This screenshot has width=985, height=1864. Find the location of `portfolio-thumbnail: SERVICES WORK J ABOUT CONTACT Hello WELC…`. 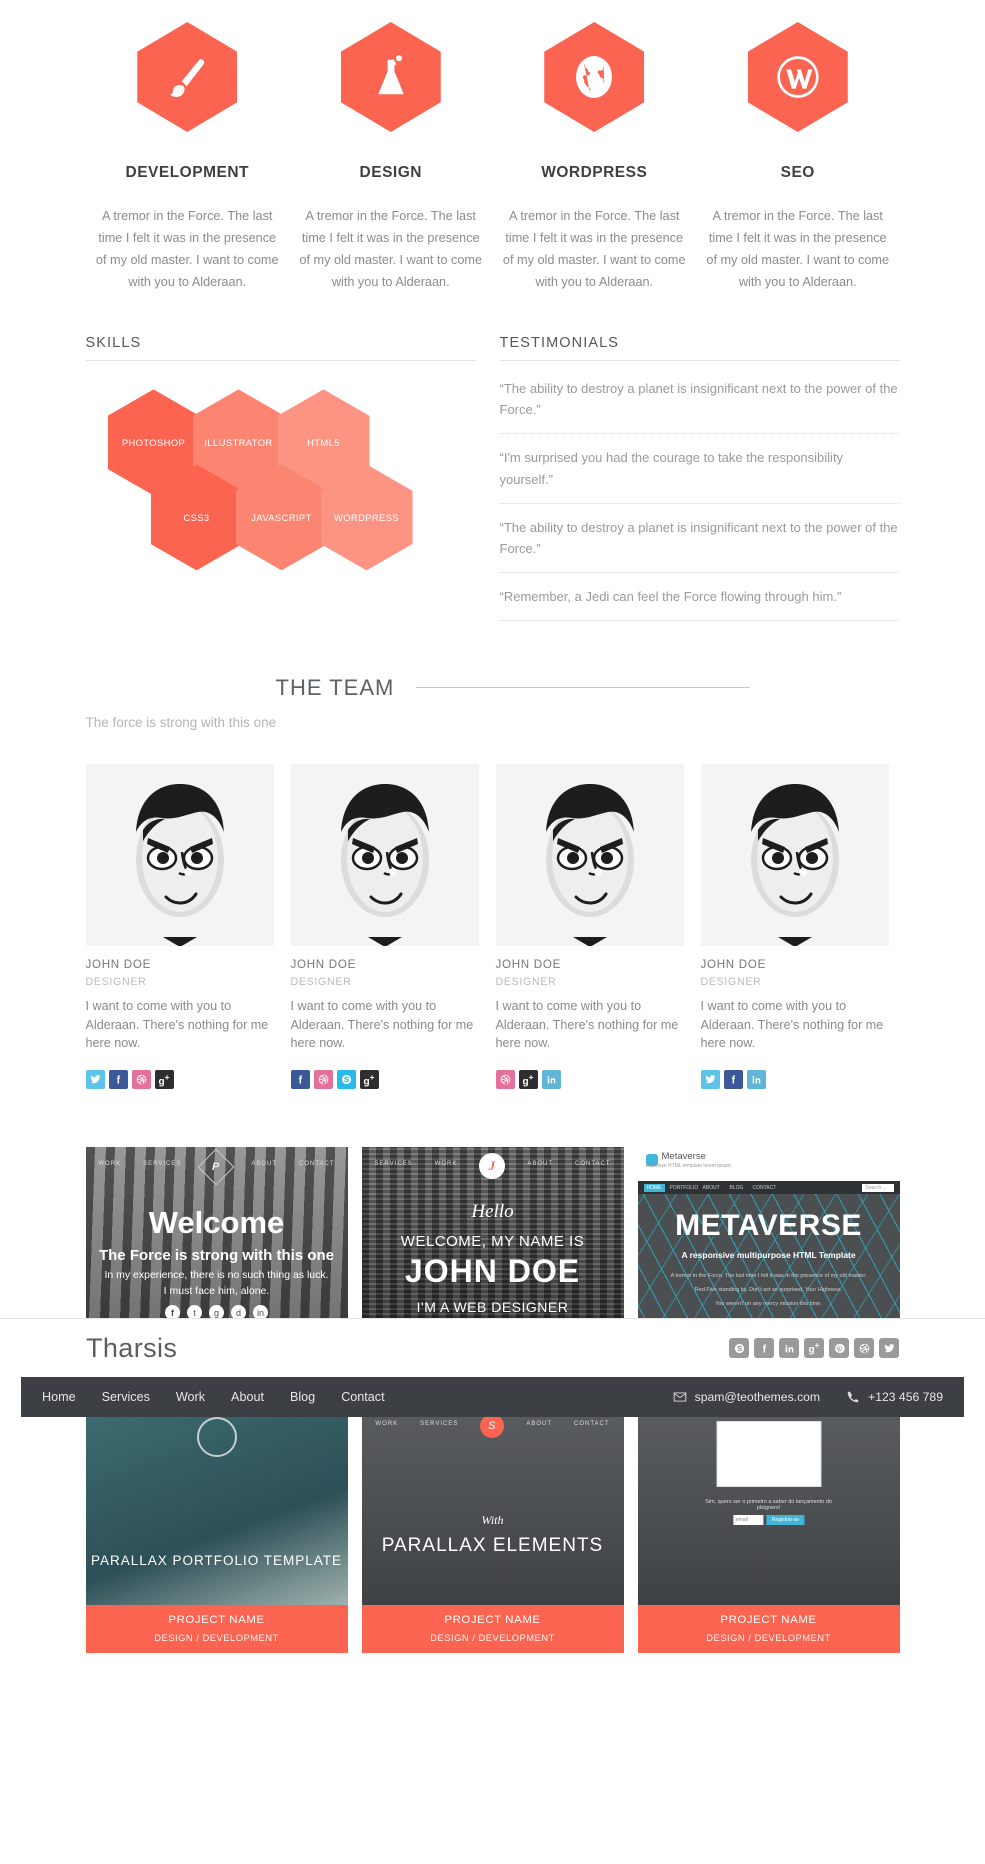

portfolio-thumbnail: SERVICES WORK J ABOUT CONTACT Hello WELC… is located at coordinates (492, 1246).